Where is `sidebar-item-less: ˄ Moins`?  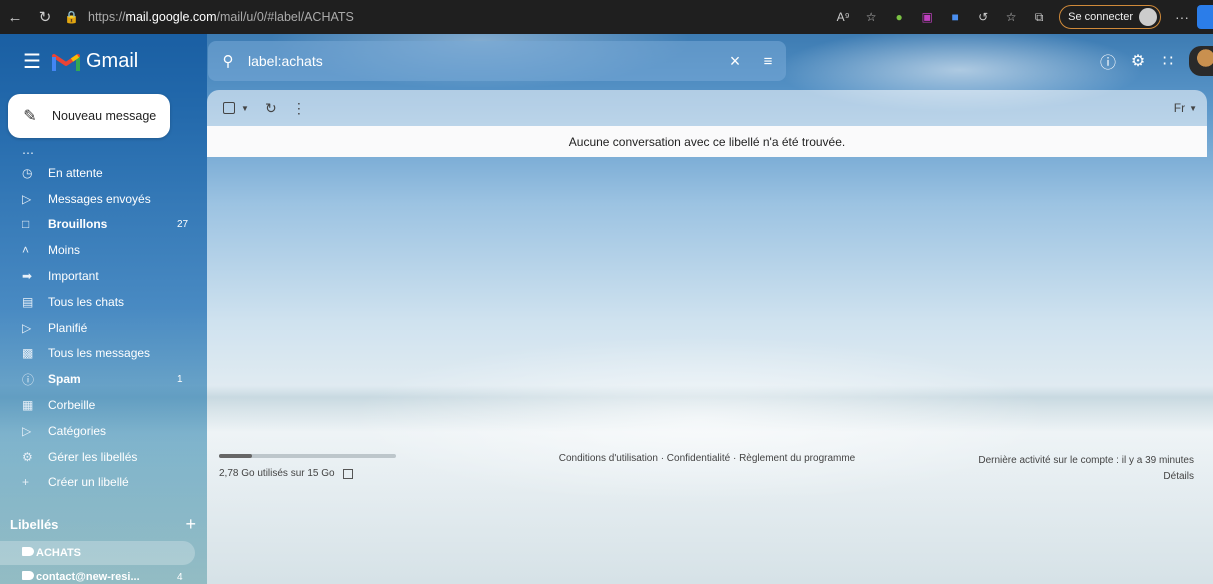
sidebar-item-less: ˄ Moins is located at coordinates (103, 250).